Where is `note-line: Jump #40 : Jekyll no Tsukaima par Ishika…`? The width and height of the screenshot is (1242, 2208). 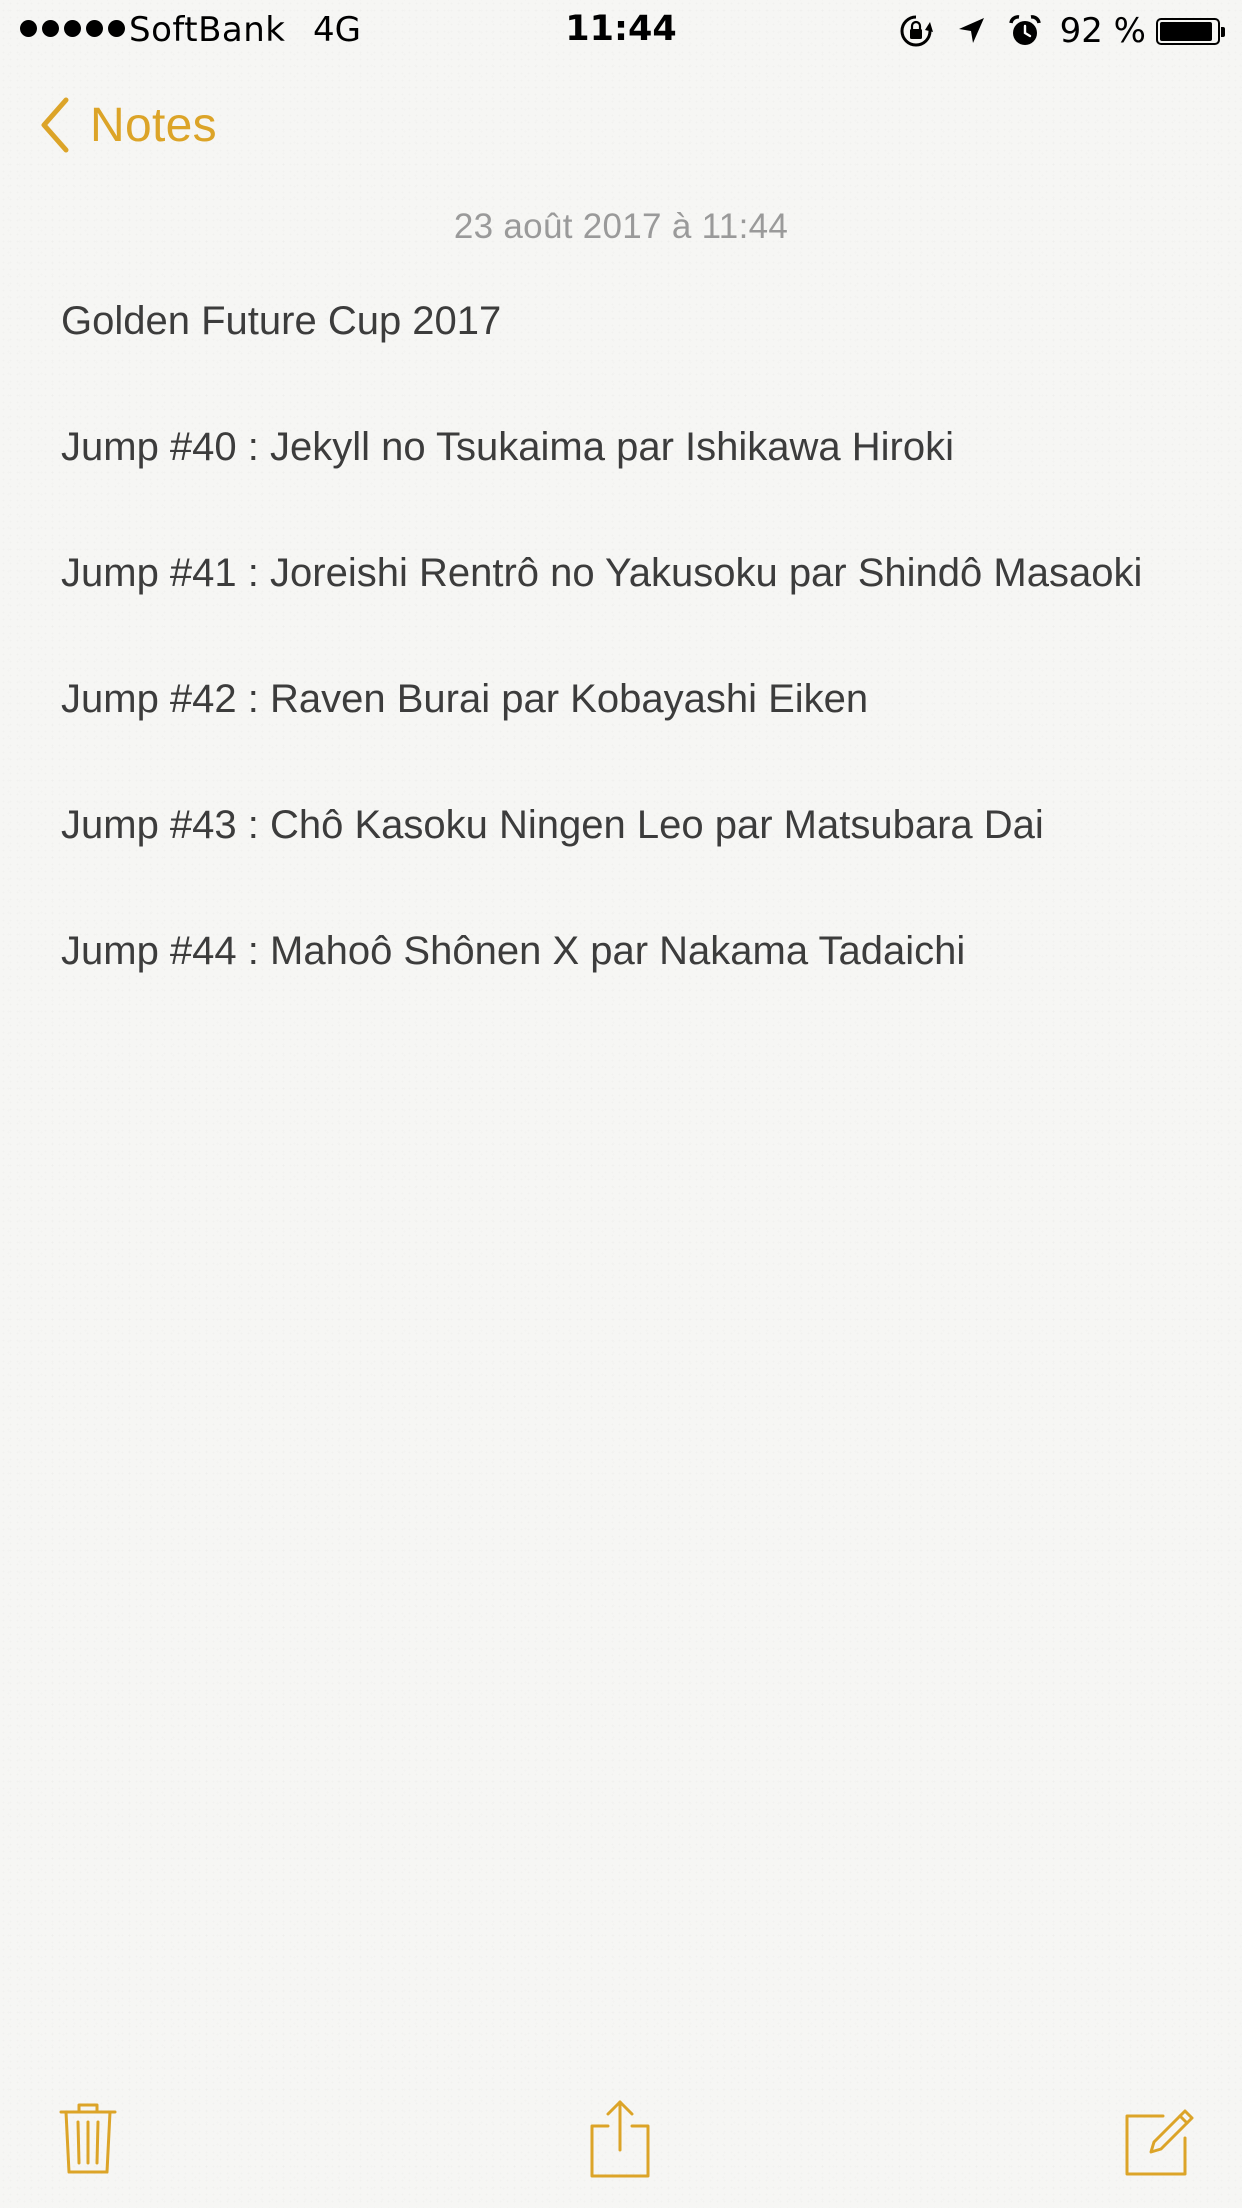
note-line: Jump #40 : Jekyll no Tsukaima par Ishika… is located at coordinates (507, 447).